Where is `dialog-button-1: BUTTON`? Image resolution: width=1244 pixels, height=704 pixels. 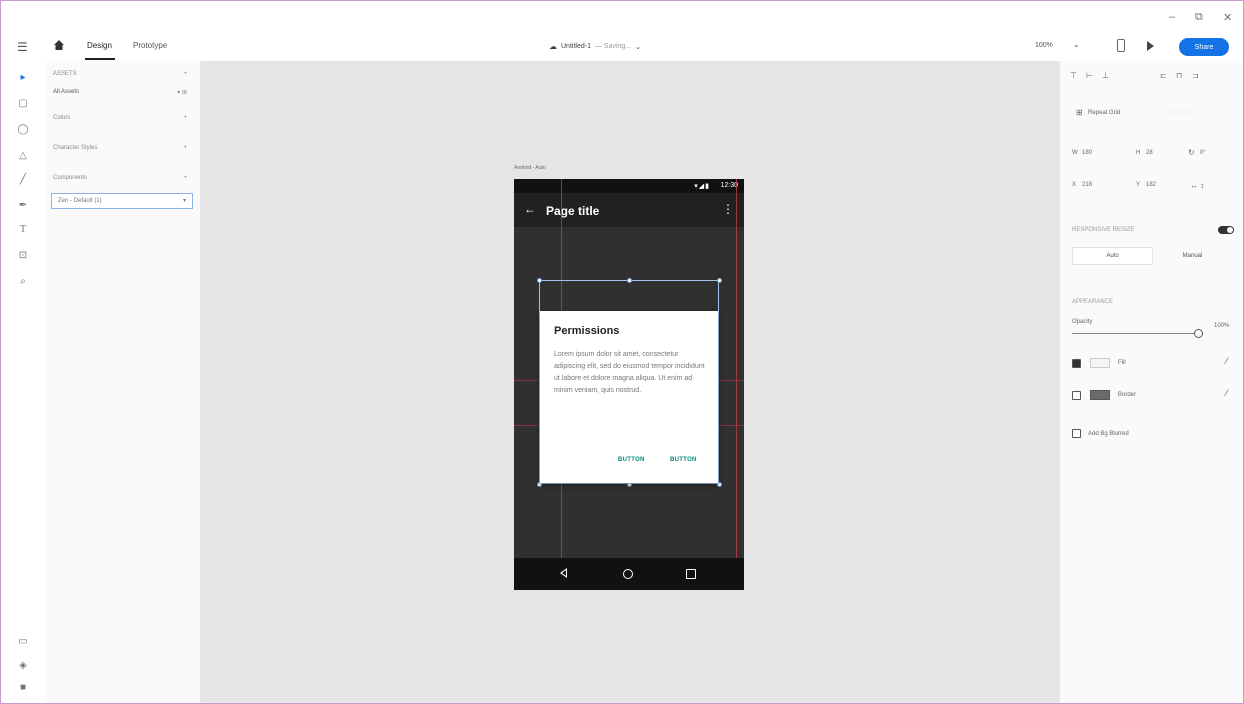 dialog-button-1: BUTTON is located at coordinates (631, 460).